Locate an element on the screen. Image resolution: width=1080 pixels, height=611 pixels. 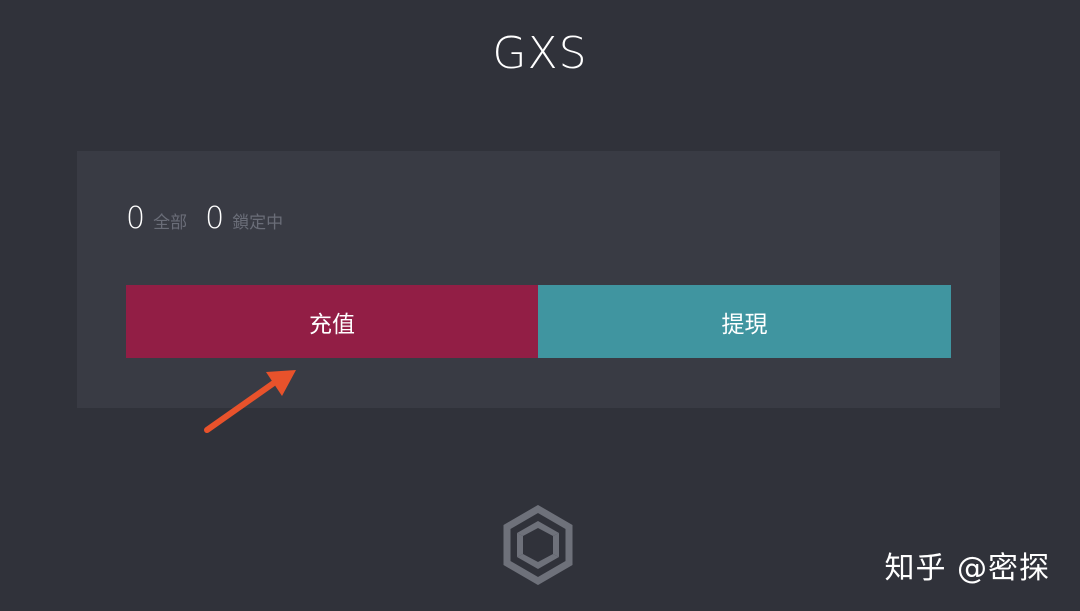
withdraw-button-label: 提現 is located at coordinates (744, 324).